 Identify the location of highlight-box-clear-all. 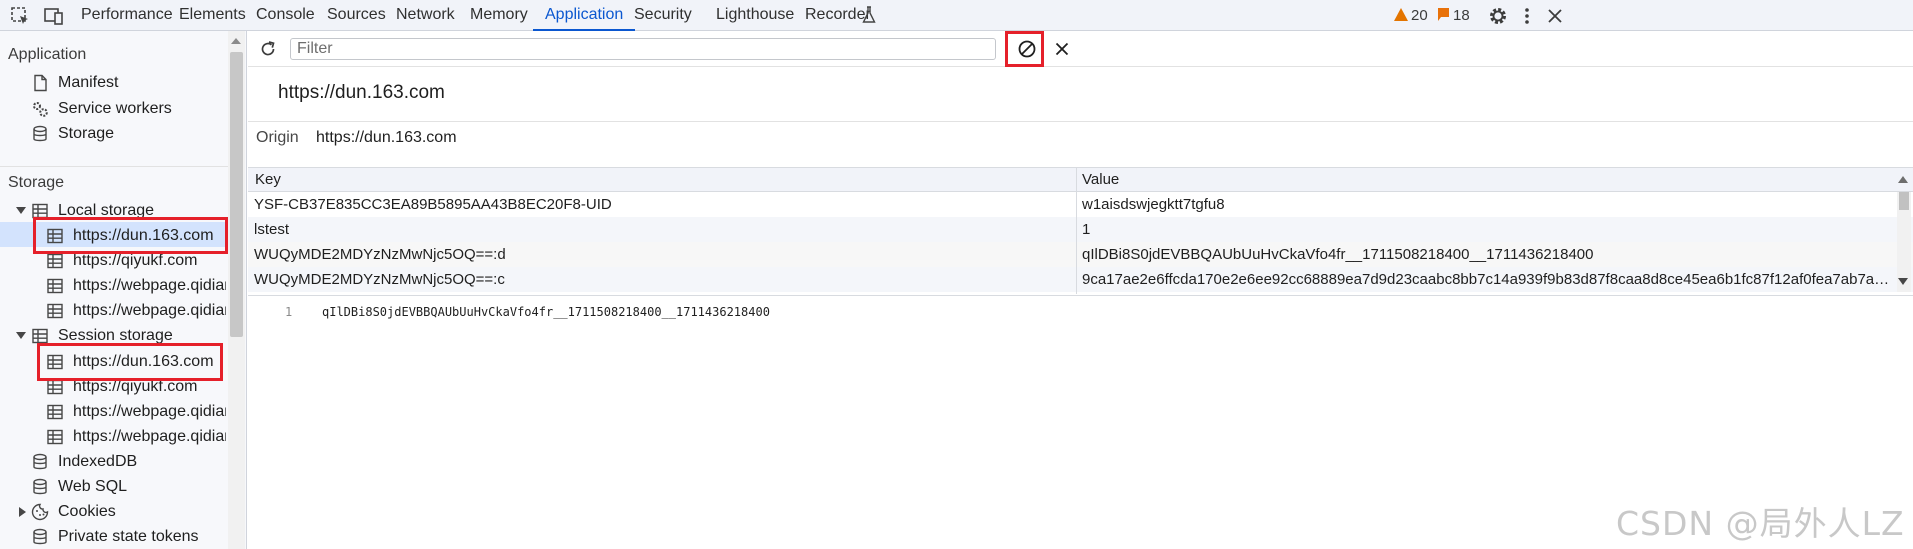
(1024, 49).